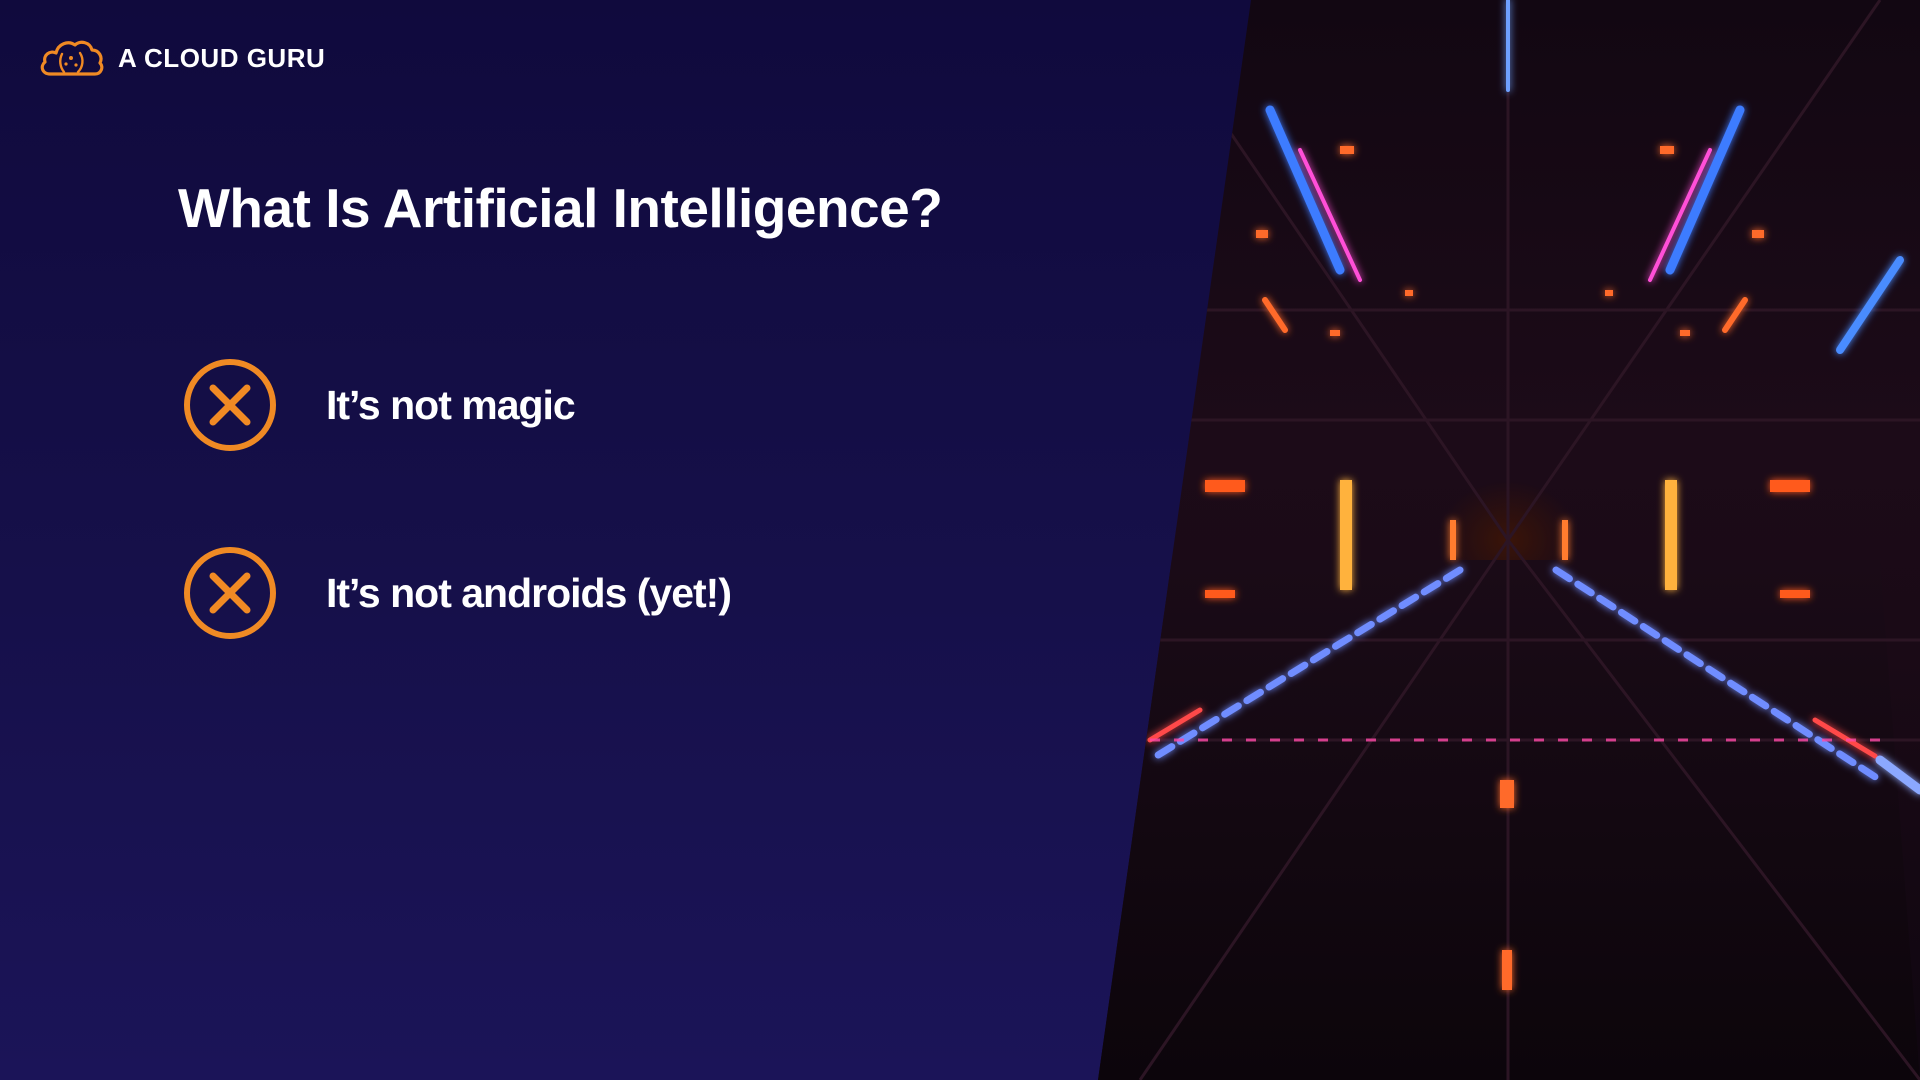  I want to click on cloud-logo-icon, so click(72, 58).